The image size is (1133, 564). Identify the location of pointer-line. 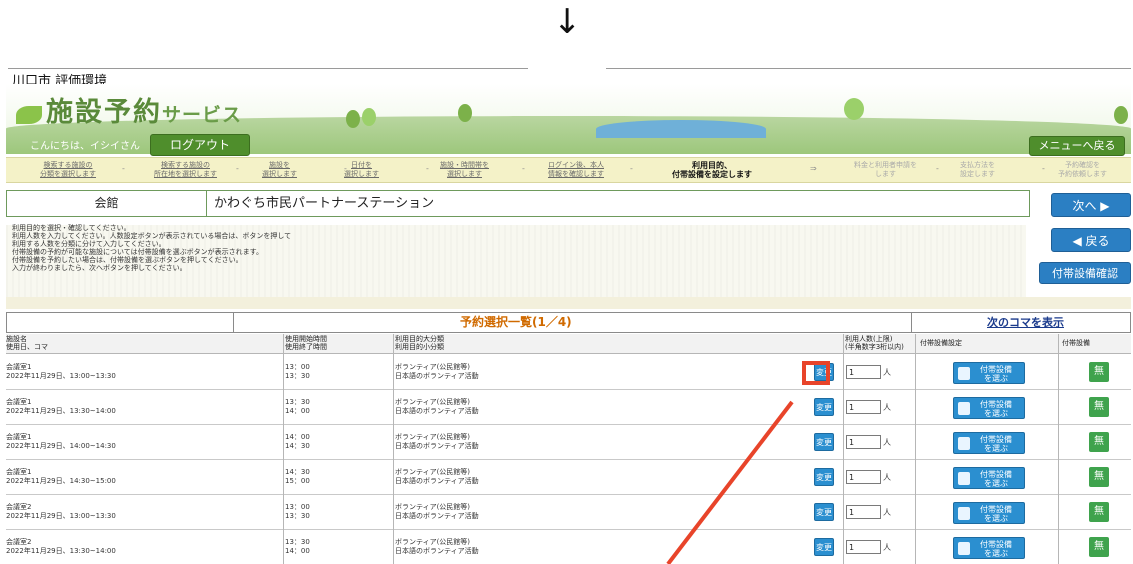
(730, 482).